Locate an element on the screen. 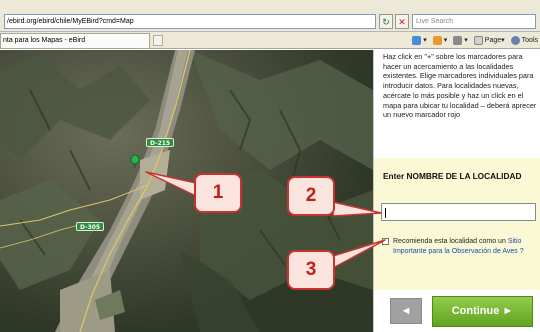 Image resolution: width=540 pixels, height=332 pixels. road-label: D-305 is located at coordinates (90, 226).